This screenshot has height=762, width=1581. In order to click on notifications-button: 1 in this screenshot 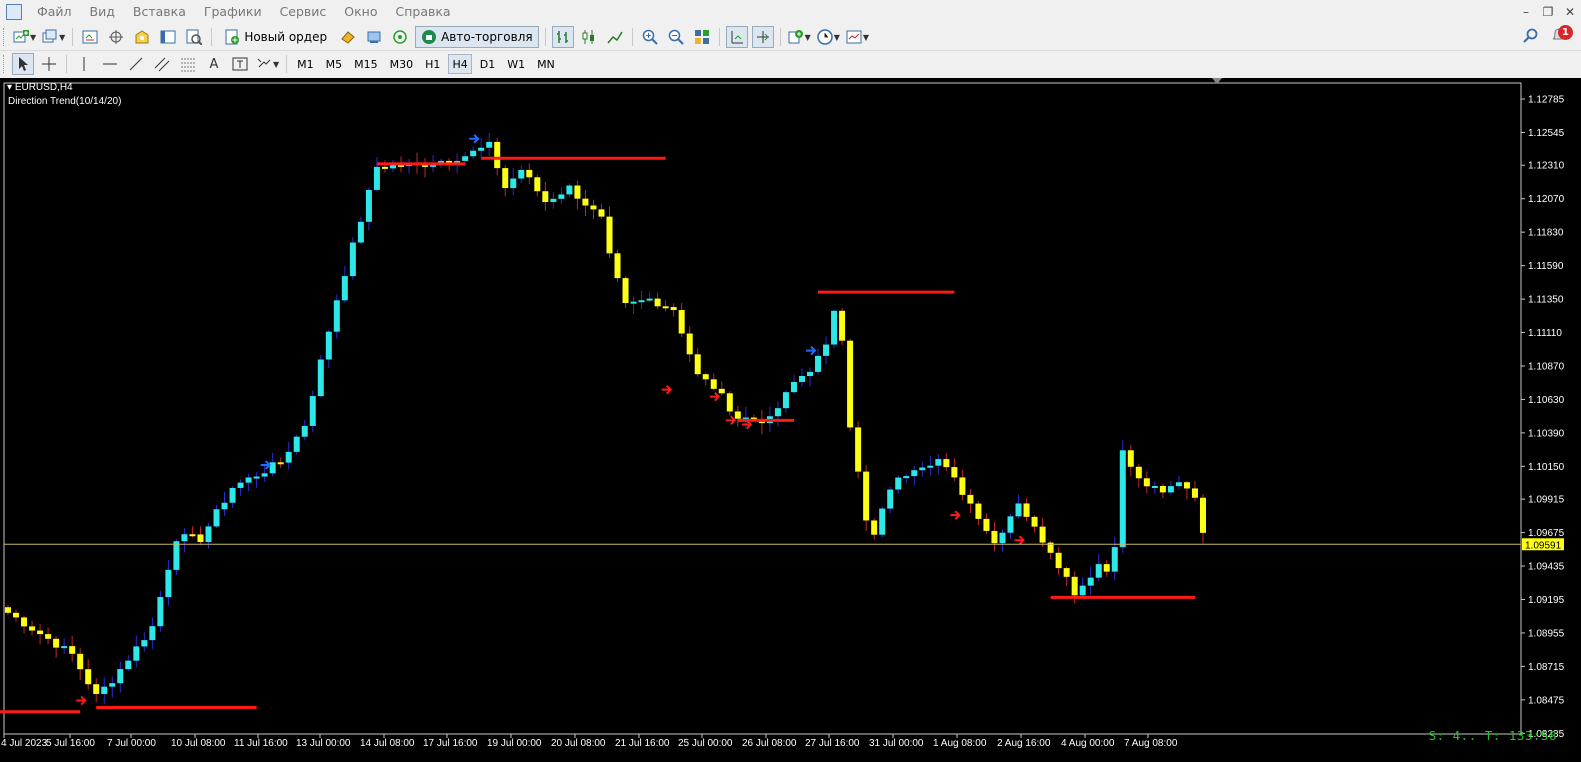, I will do `click(1562, 35)`.